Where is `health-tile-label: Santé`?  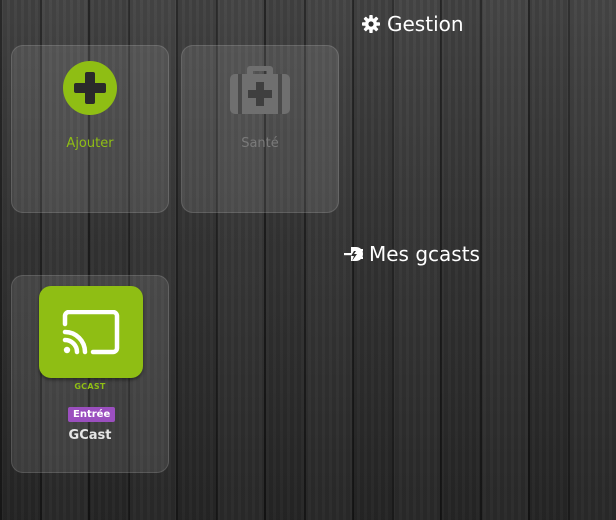 health-tile-label: Santé is located at coordinates (260, 143).